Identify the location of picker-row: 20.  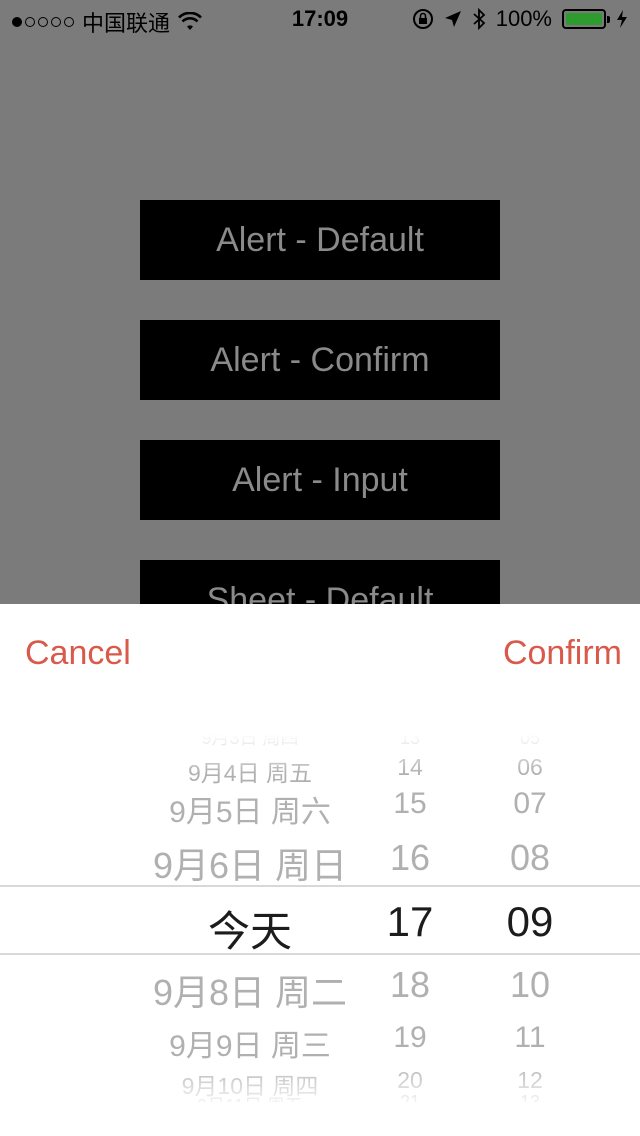
(410, 1080).